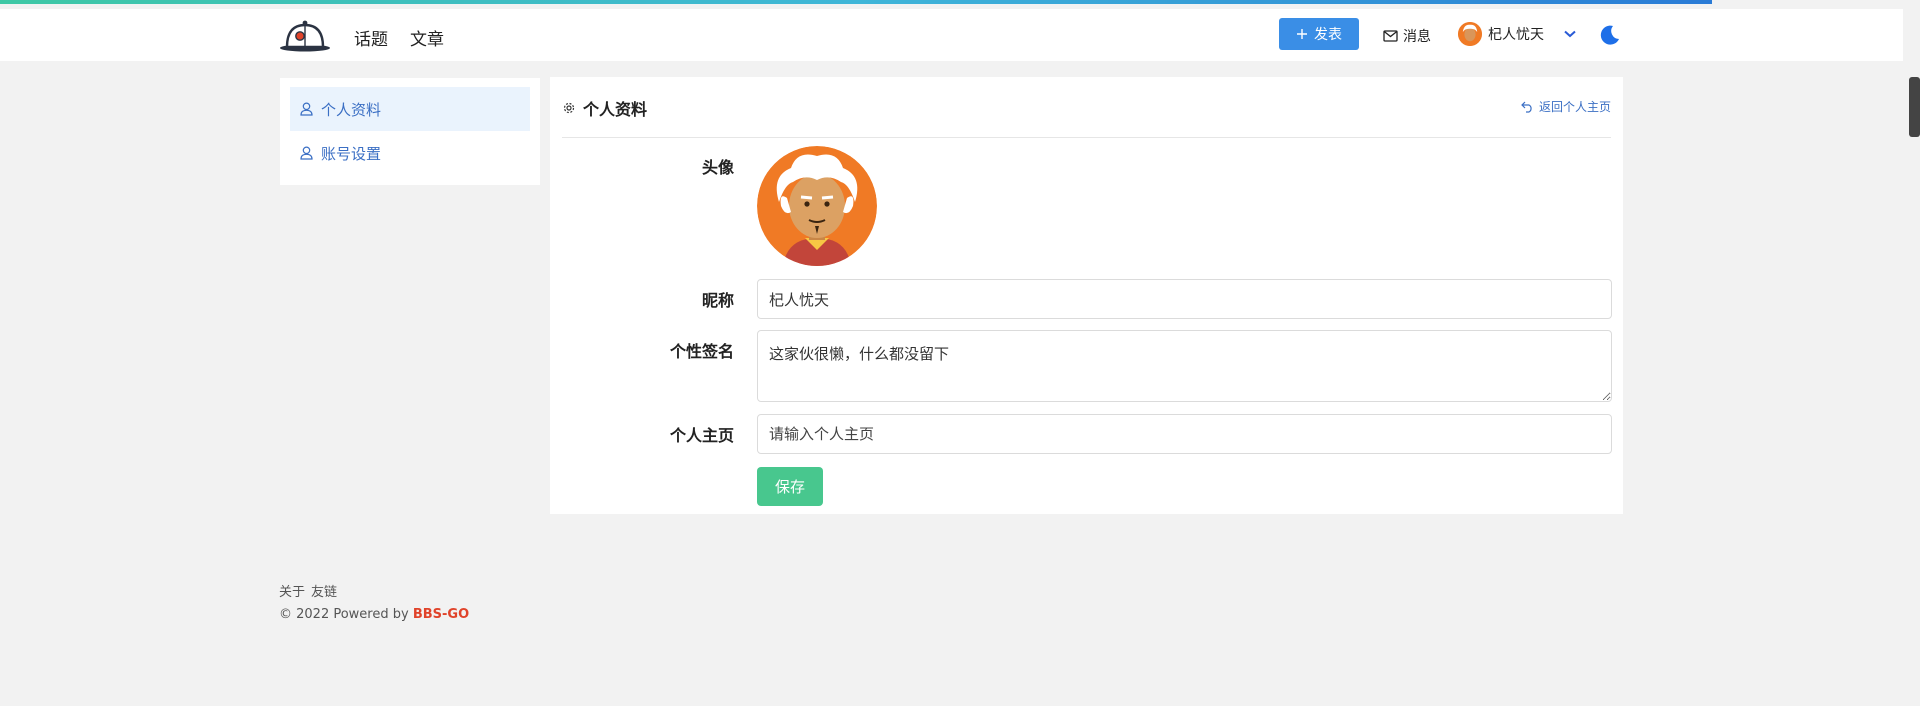 The width and height of the screenshot is (1920, 706). Describe the element at coordinates (351, 109) in the screenshot. I see `sidebar-item-label: 个人资料` at that location.